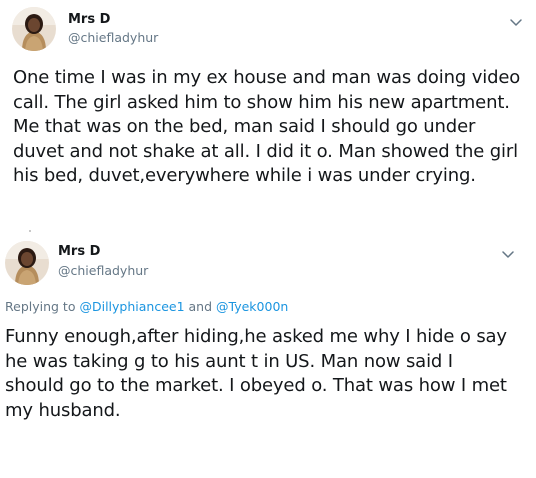 The width and height of the screenshot is (536, 478). What do you see at coordinates (252, 306) in the screenshot?
I see `mention-link: @Tyek000n` at bounding box center [252, 306].